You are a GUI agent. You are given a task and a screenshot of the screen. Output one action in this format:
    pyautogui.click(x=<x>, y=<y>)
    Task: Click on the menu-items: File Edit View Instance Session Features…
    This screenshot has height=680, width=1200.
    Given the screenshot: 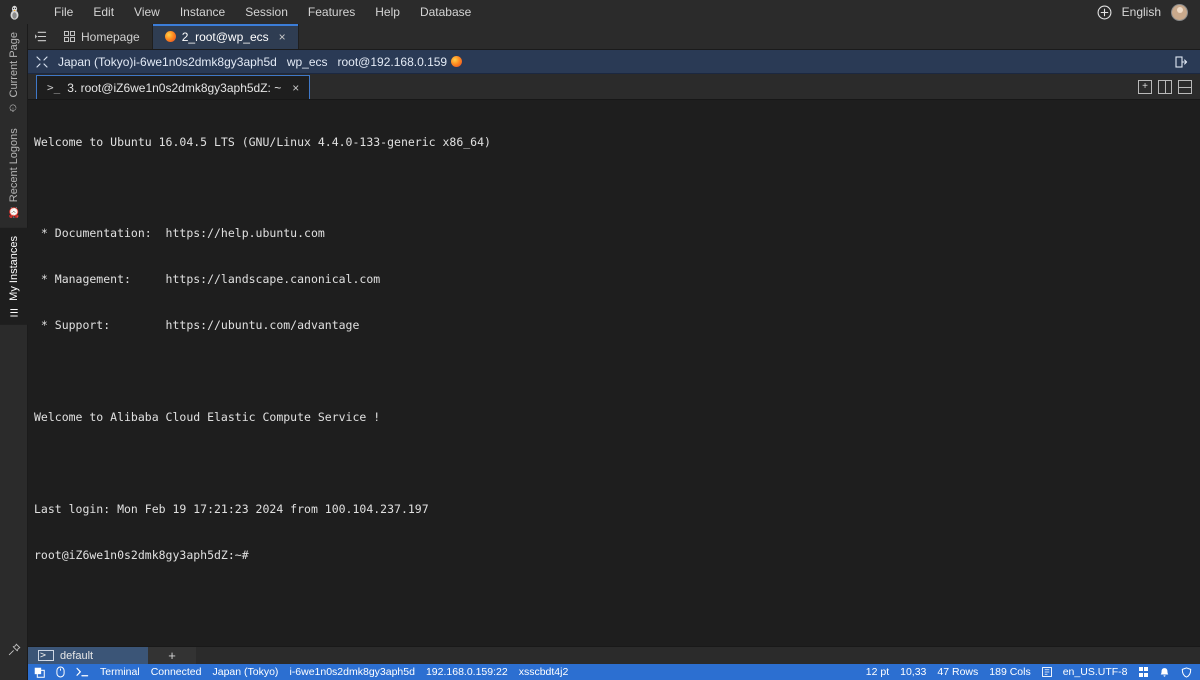 What is the action you would take?
    pyautogui.click(x=262, y=12)
    